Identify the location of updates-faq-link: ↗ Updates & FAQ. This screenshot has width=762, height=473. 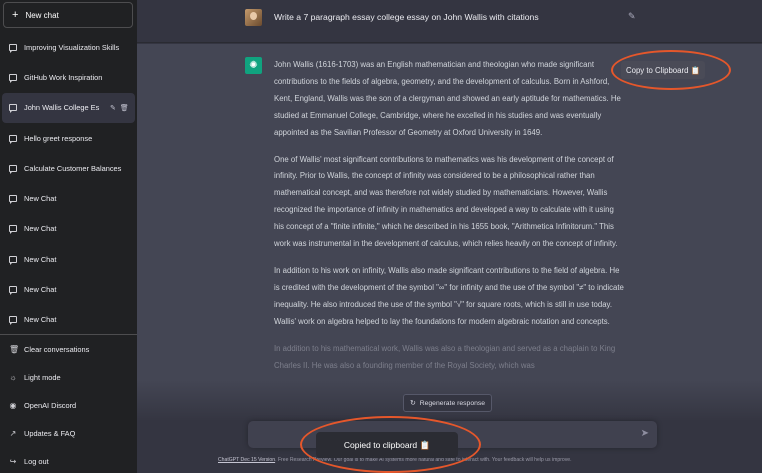
(68, 433).